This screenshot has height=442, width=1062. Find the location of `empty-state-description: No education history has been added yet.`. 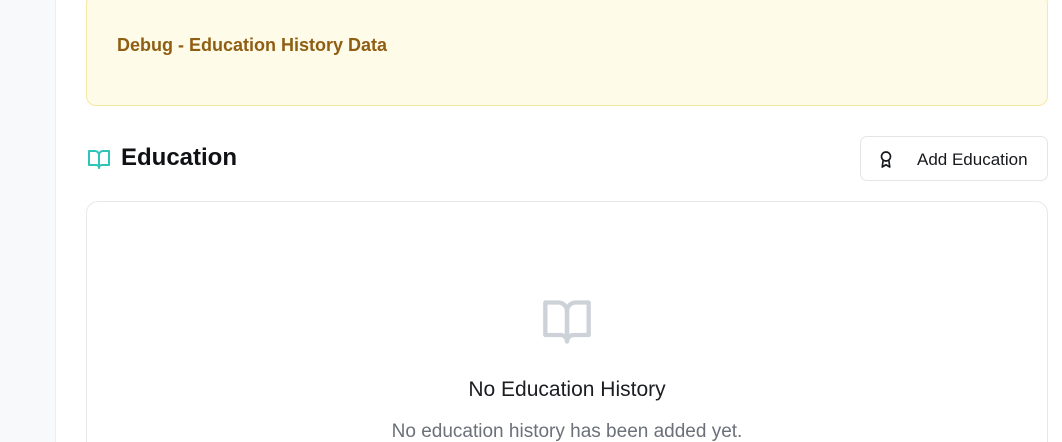

empty-state-description: No education history has been added yet. is located at coordinates (567, 431).